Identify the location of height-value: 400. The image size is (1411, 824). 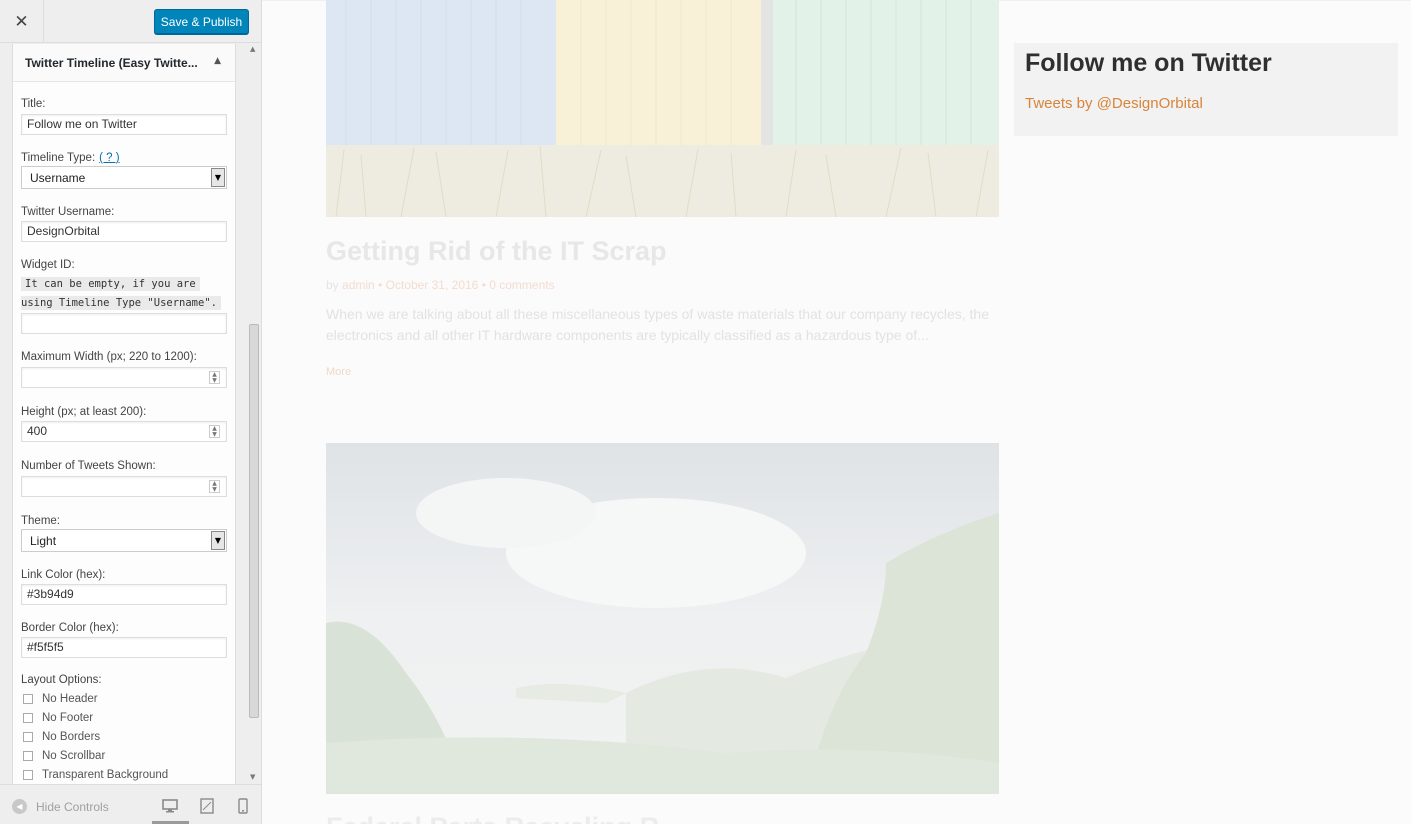
(37, 431).